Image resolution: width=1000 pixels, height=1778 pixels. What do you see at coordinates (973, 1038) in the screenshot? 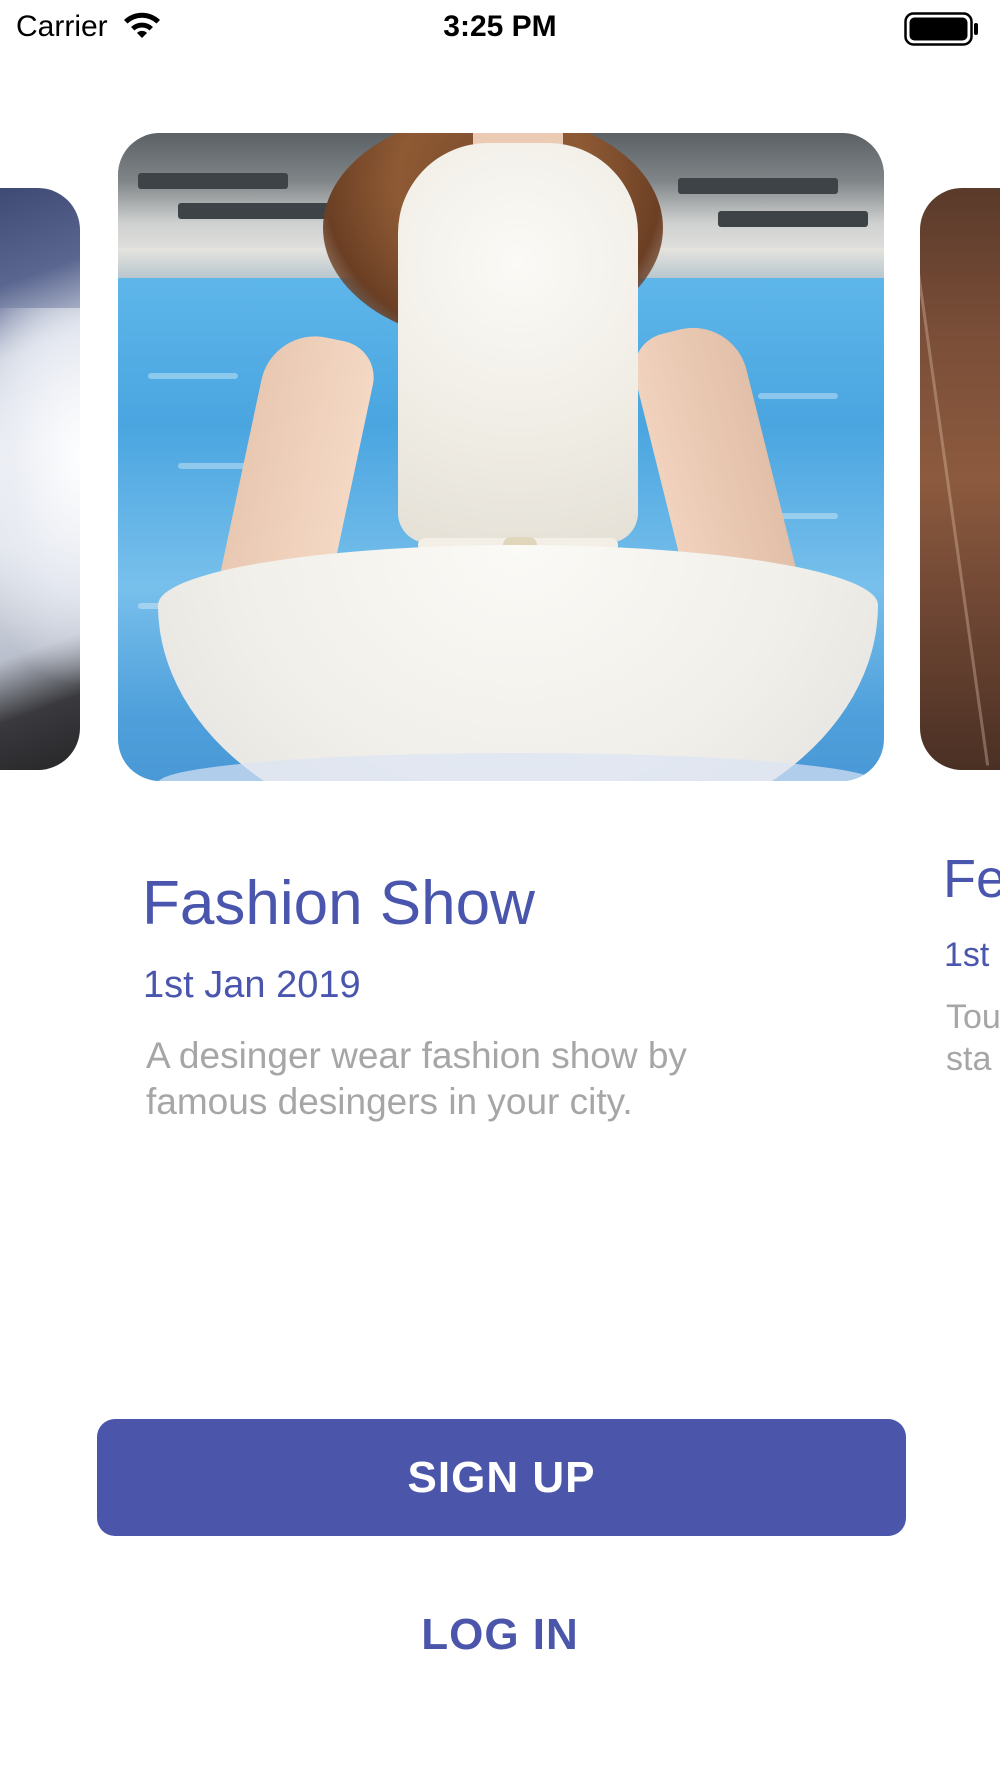
I see `next-event-description: Tou sta` at bounding box center [973, 1038].